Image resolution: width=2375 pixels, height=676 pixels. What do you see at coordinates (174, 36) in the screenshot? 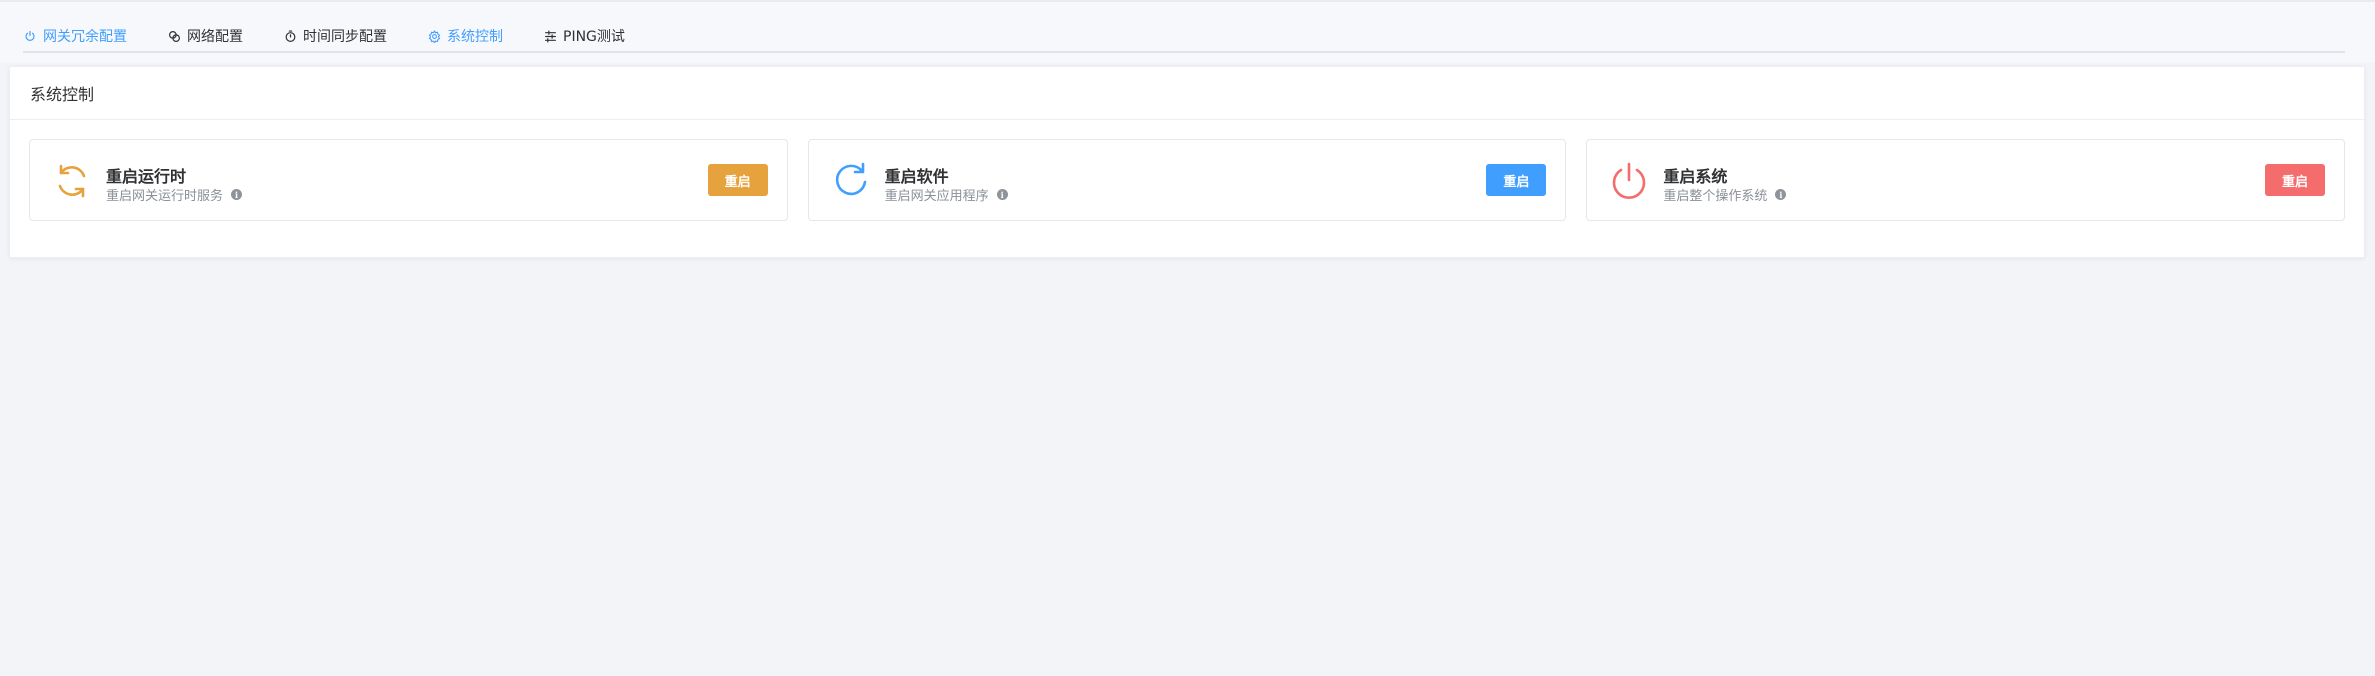
I see `link-icon` at bounding box center [174, 36].